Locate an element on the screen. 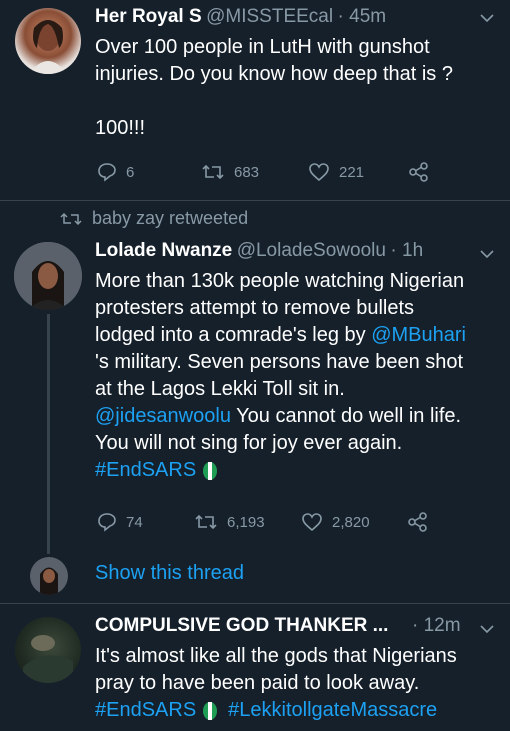  tweet-text-line: at the Lagos Lekki Toll sit in. is located at coordinates (220, 389).